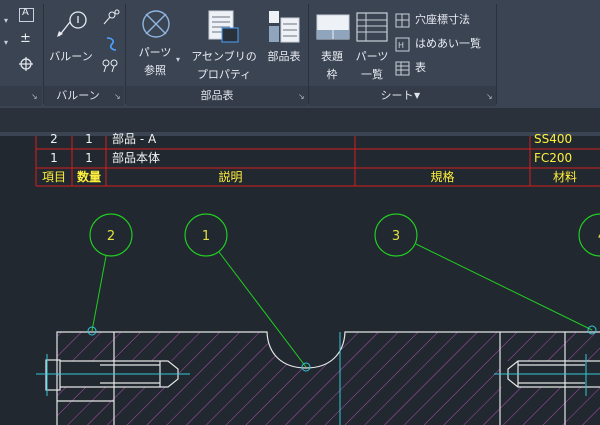 The image size is (600, 425). Describe the element at coordinates (71, 38) in the screenshot. I see `balloon-button: バルーン` at that location.